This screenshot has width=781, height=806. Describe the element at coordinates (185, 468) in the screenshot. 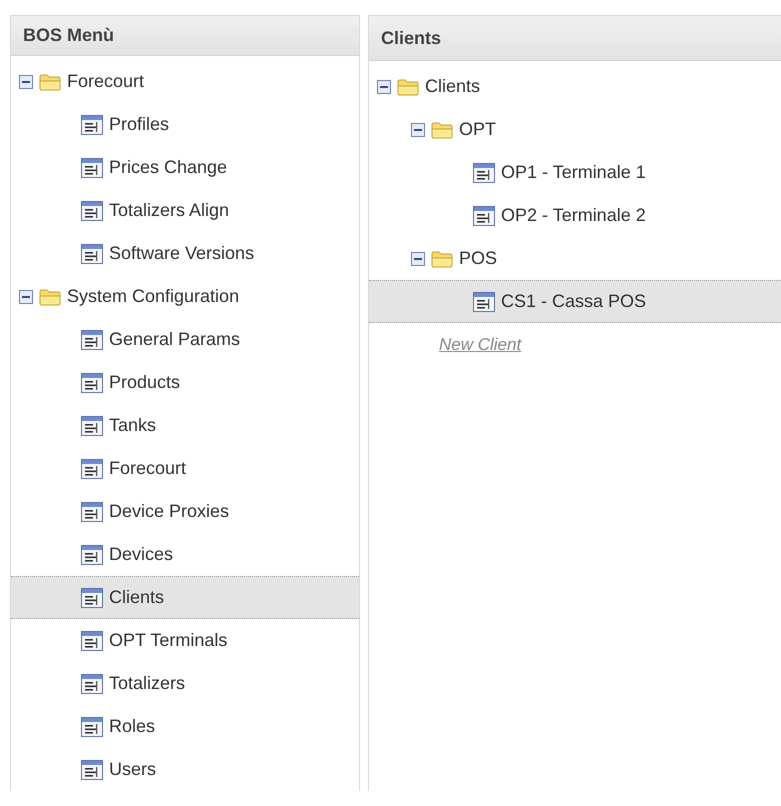

I see `tree-item: Forecourt` at that location.